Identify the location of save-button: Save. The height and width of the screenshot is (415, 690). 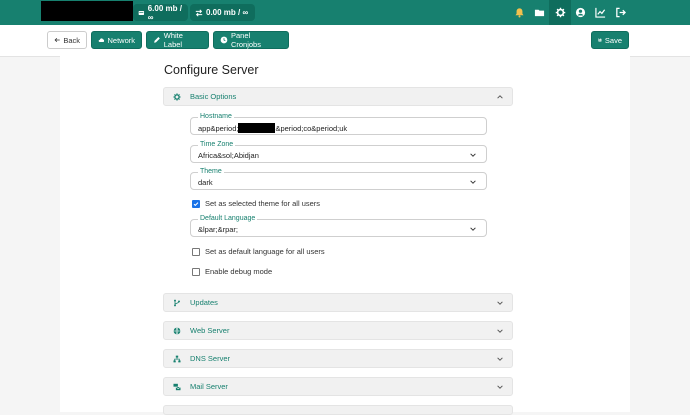
(610, 40).